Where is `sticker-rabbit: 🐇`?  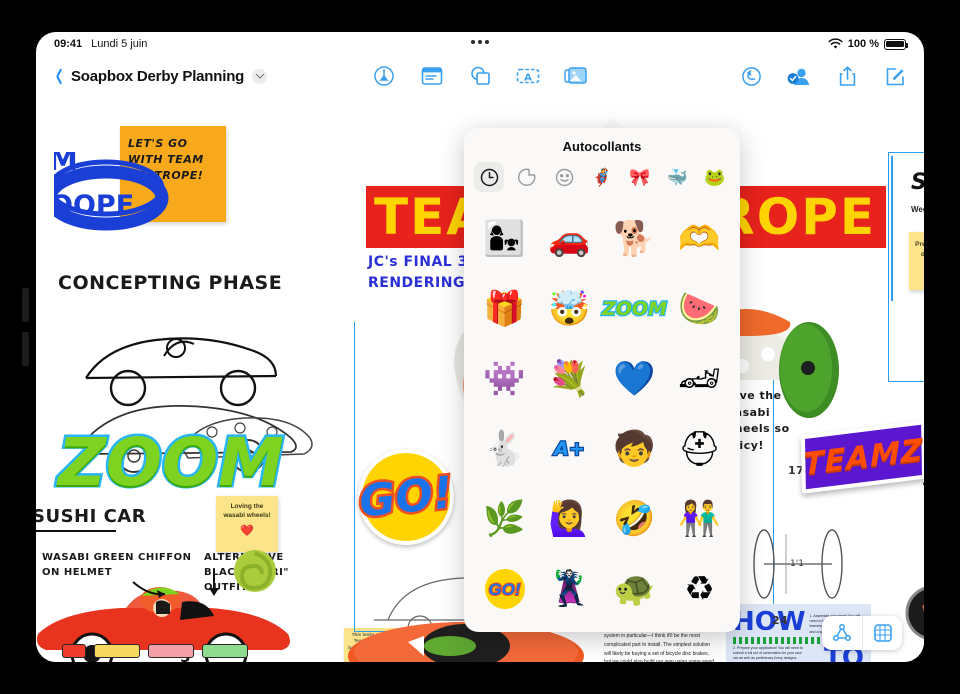 sticker-rabbit: 🐇 is located at coordinates (504, 449).